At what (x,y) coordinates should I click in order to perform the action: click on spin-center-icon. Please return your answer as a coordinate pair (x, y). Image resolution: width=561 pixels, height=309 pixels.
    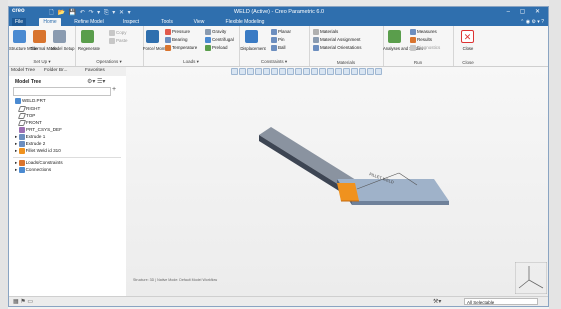
    Looking at the image, I should click on (314, 71).